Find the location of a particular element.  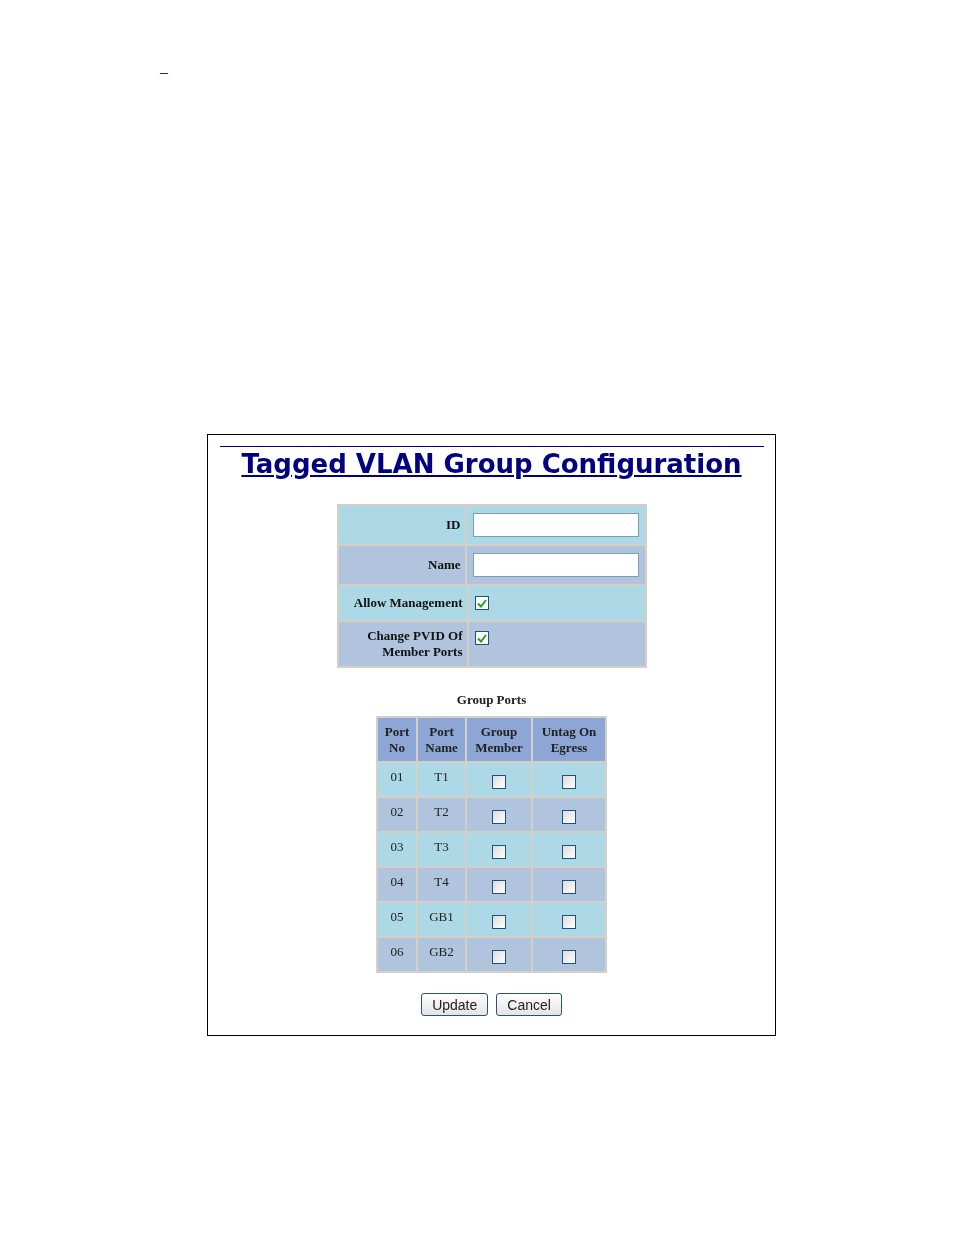

port-name-cell-text: T3 is located at coordinates (441, 847).